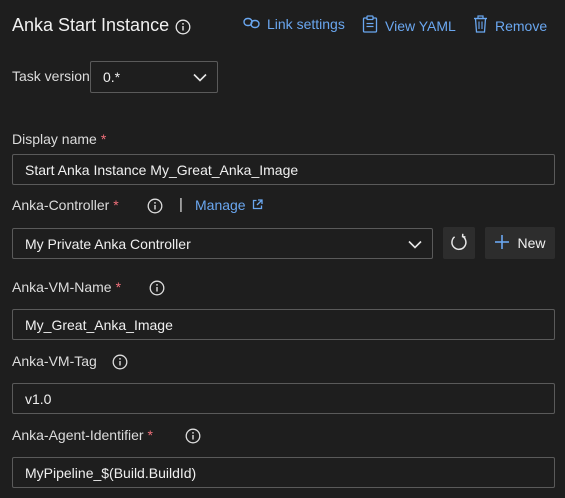 The image size is (565, 498). What do you see at coordinates (370, 25) in the screenshot?
I see `clipboard-icon` at bounding box center [370, 25].